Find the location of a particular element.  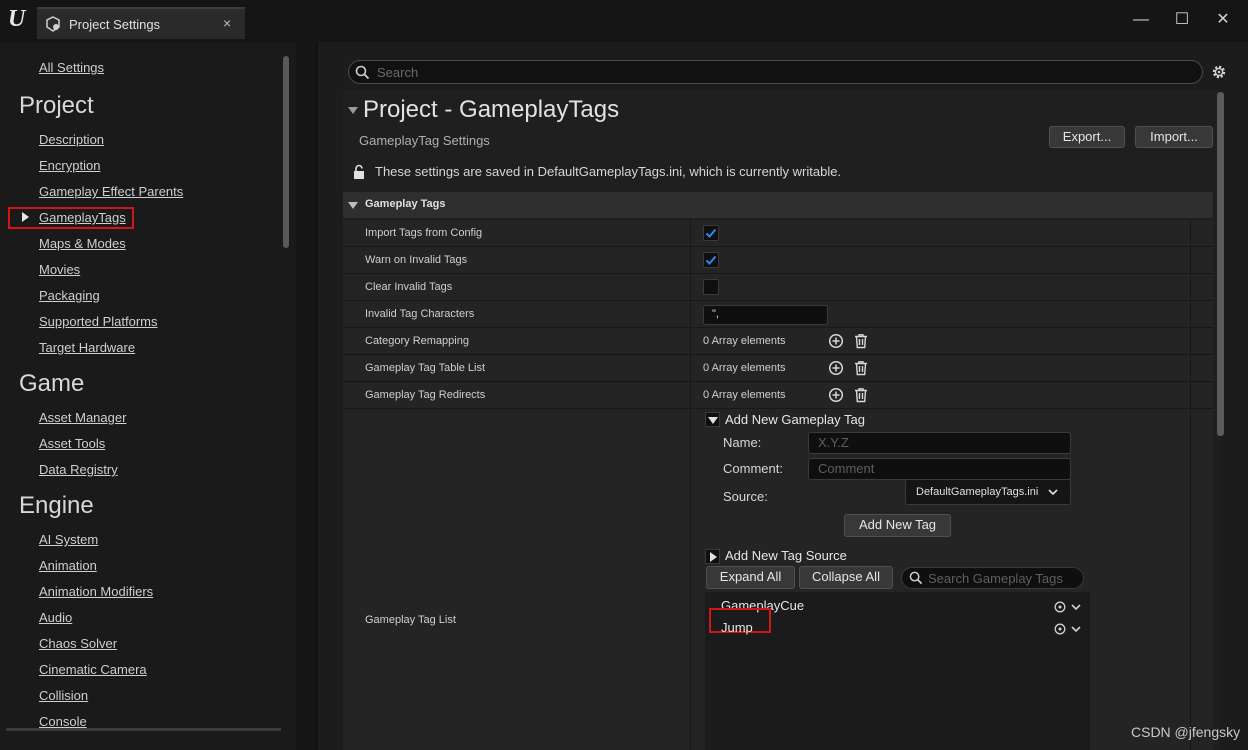

category-title: Gameplay Tags is located at coordinates (405, 204).